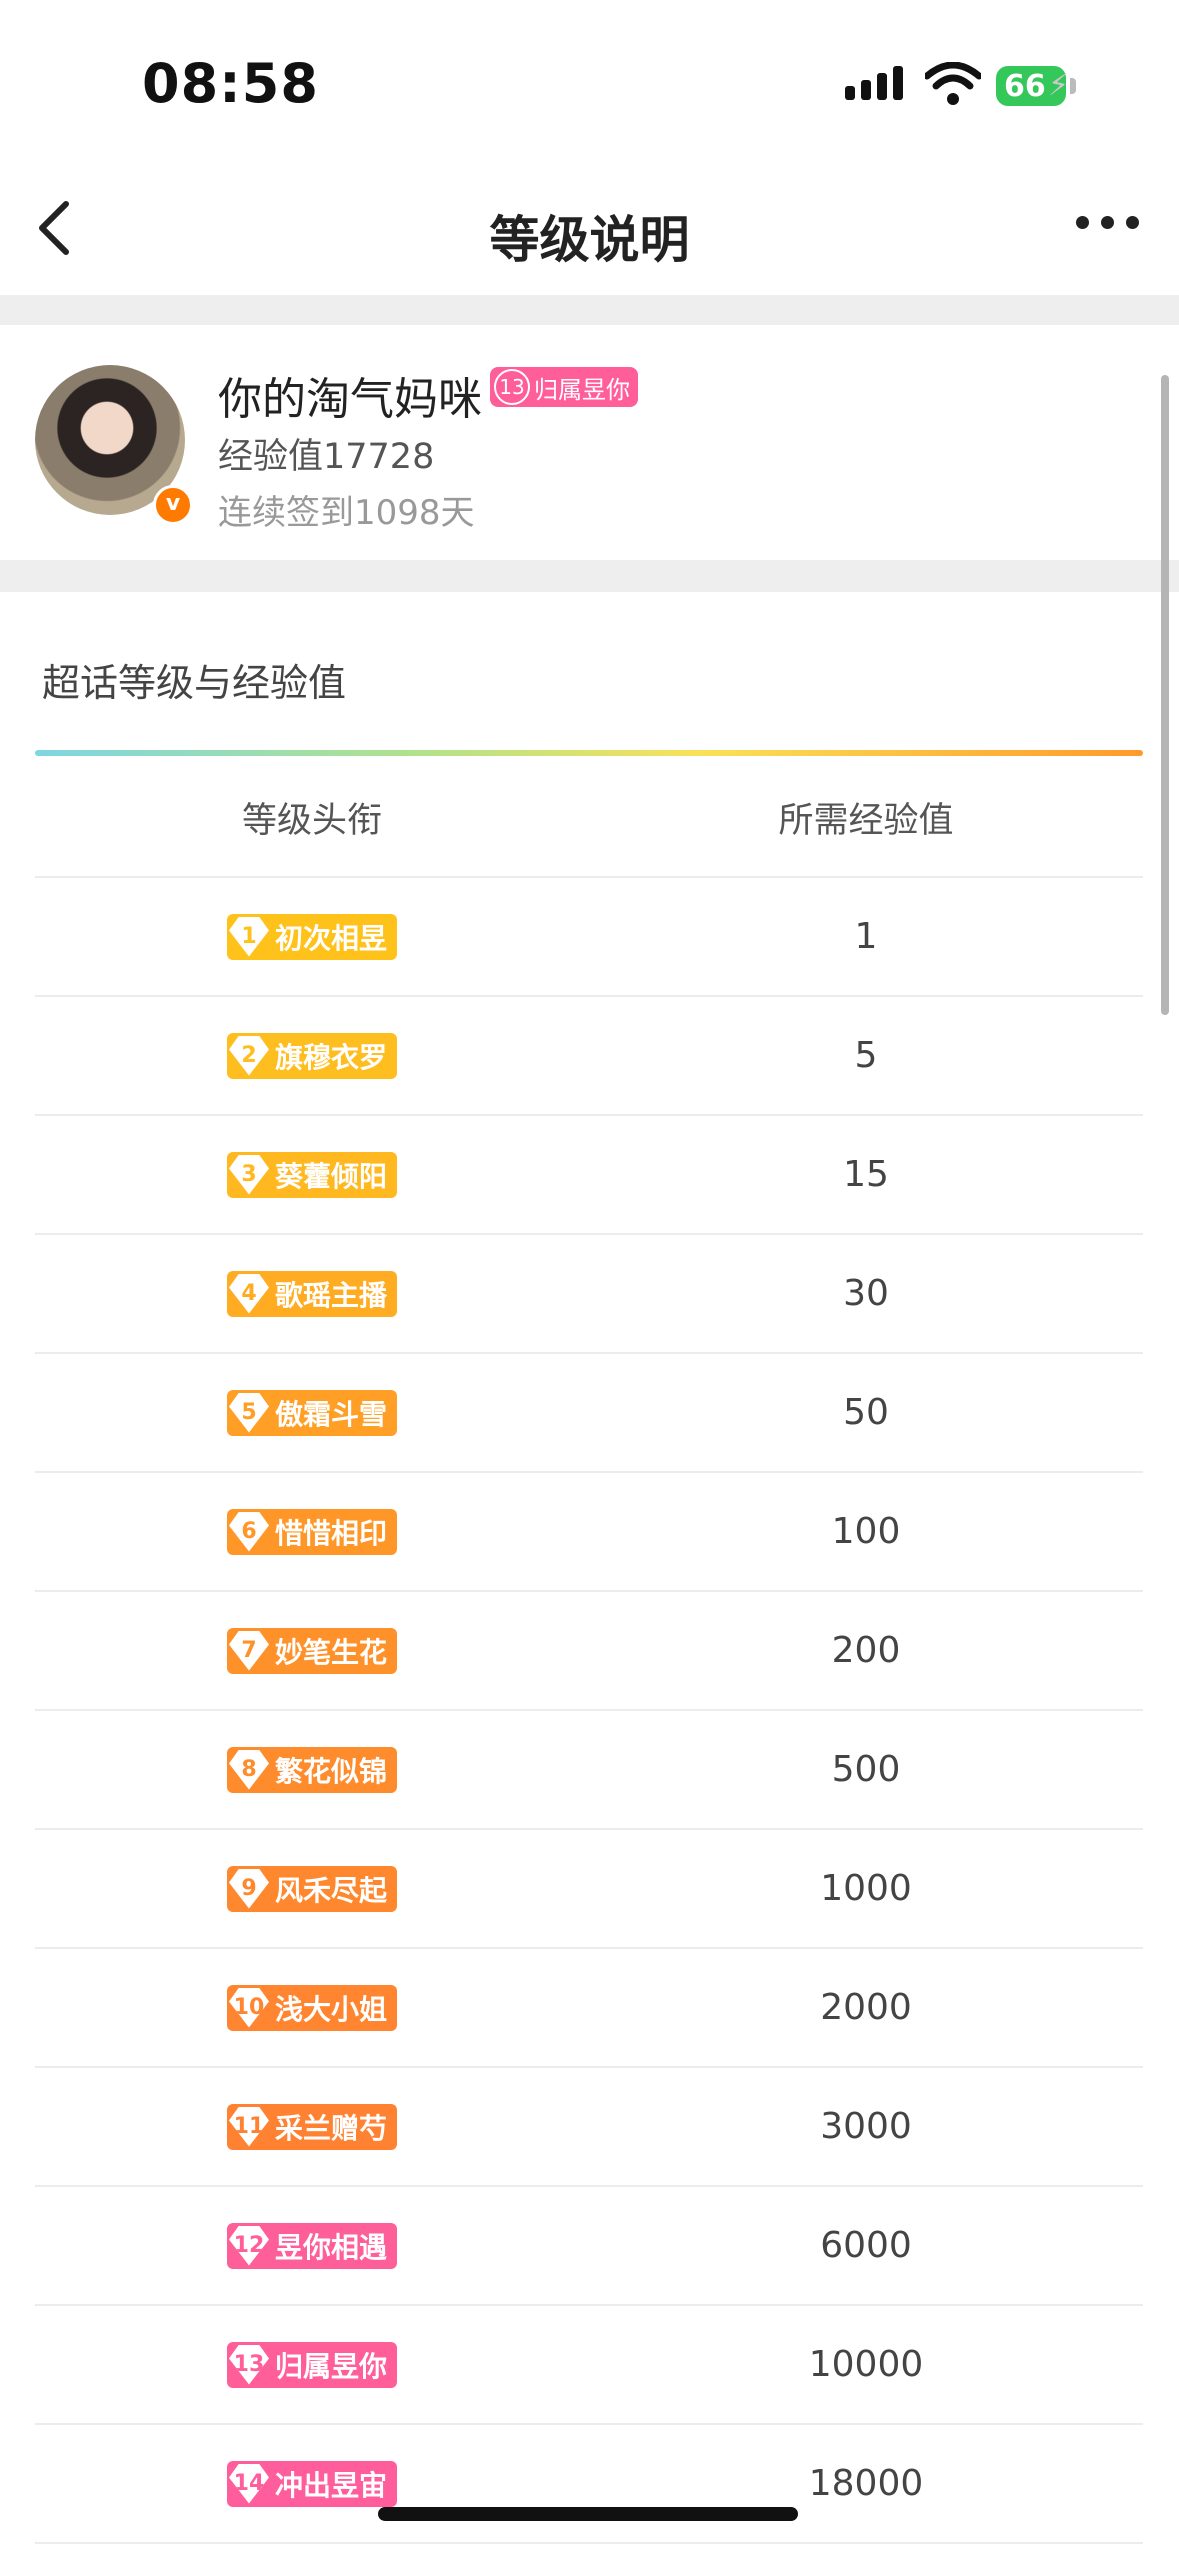  Describe the element at coordinates (330, 1295) in the screenshot. I see `level-title: 歌瑶主播` at that location.